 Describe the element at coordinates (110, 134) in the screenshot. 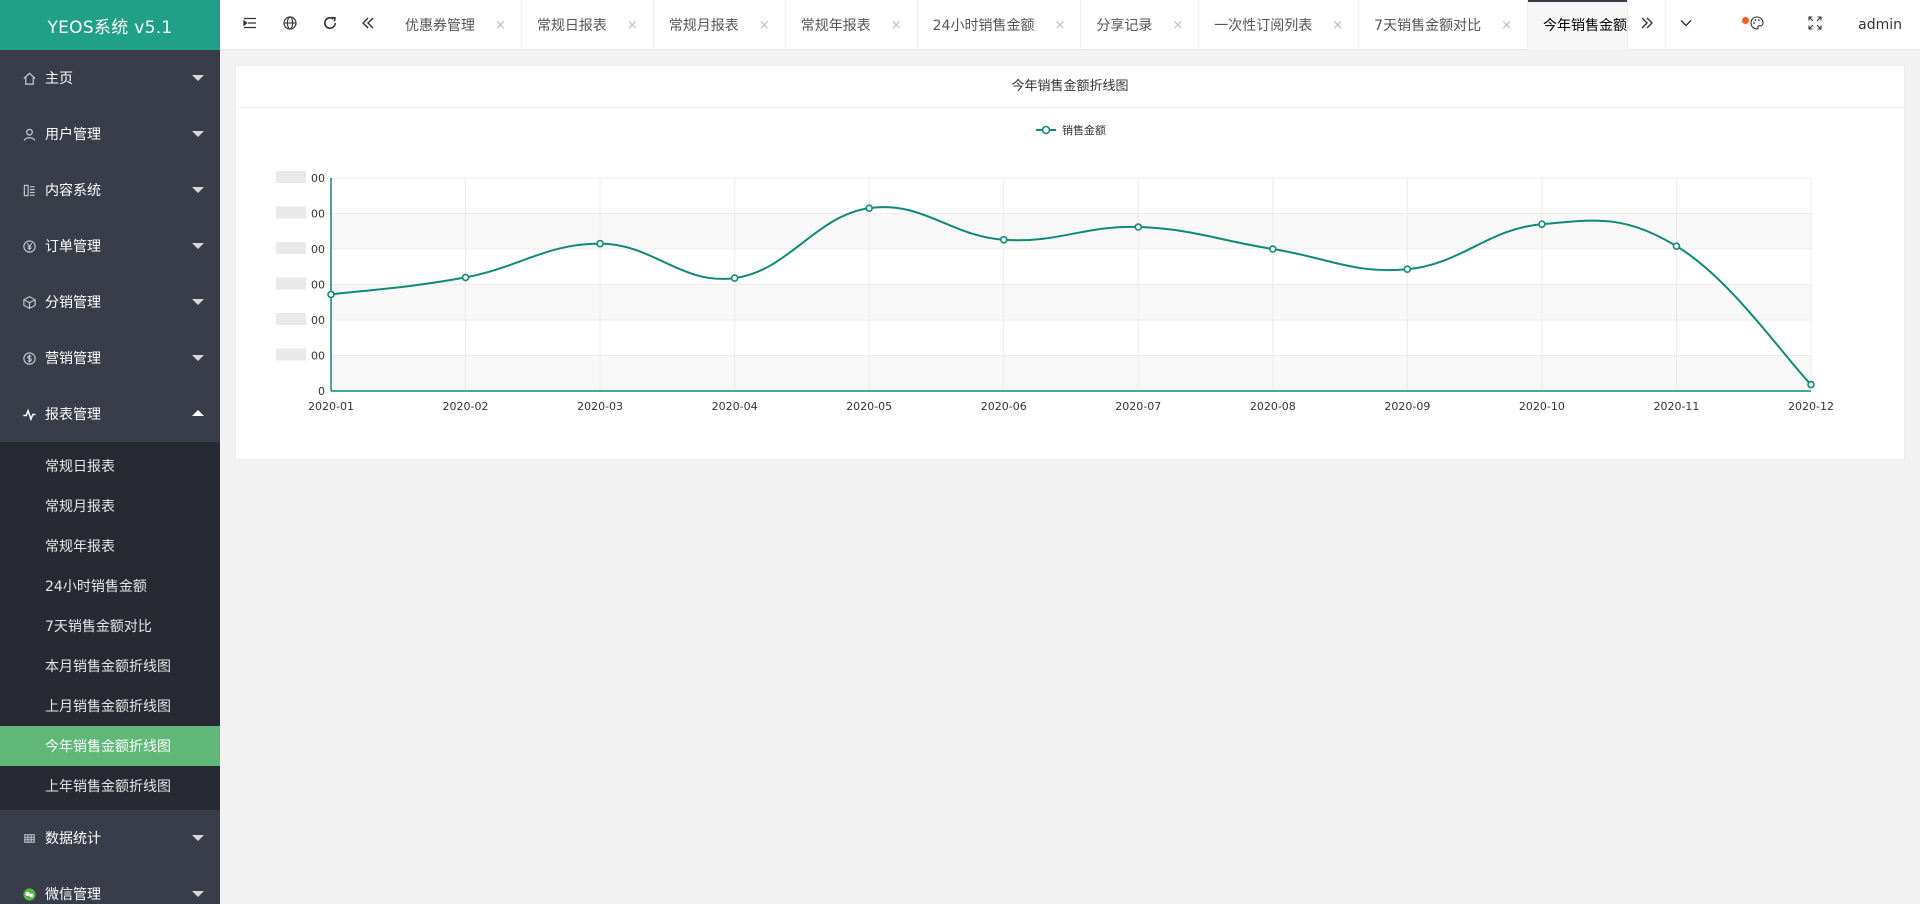

I see `sidebar-item-users: 用户管理` at that location.